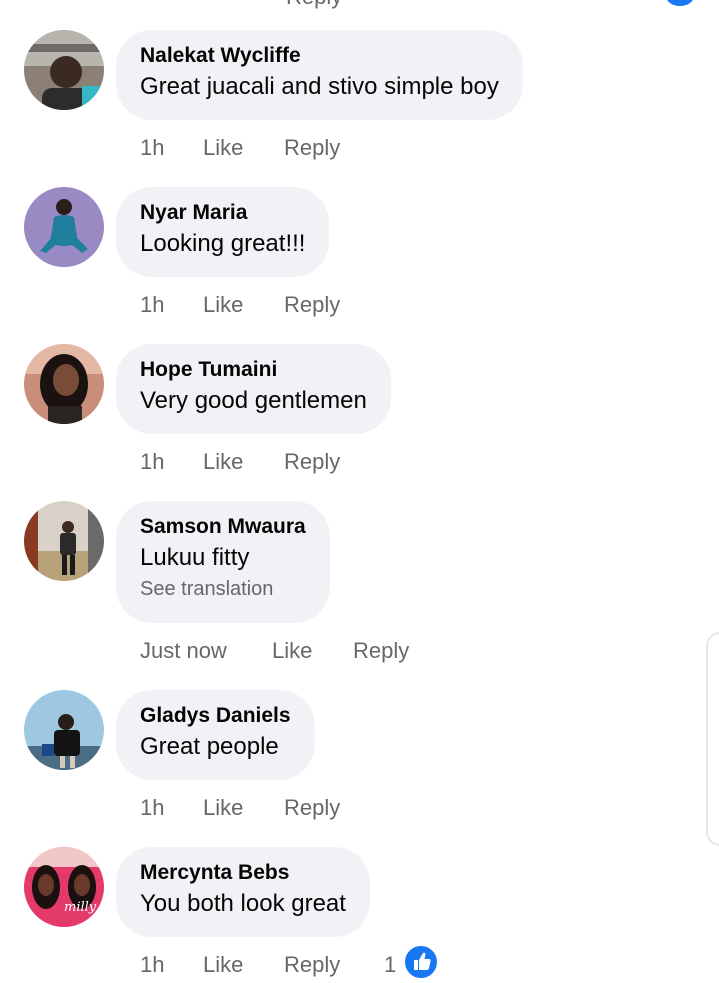 This screenshot has width=719, height=983. I want to click on avatar: milly, so click(64, 887).